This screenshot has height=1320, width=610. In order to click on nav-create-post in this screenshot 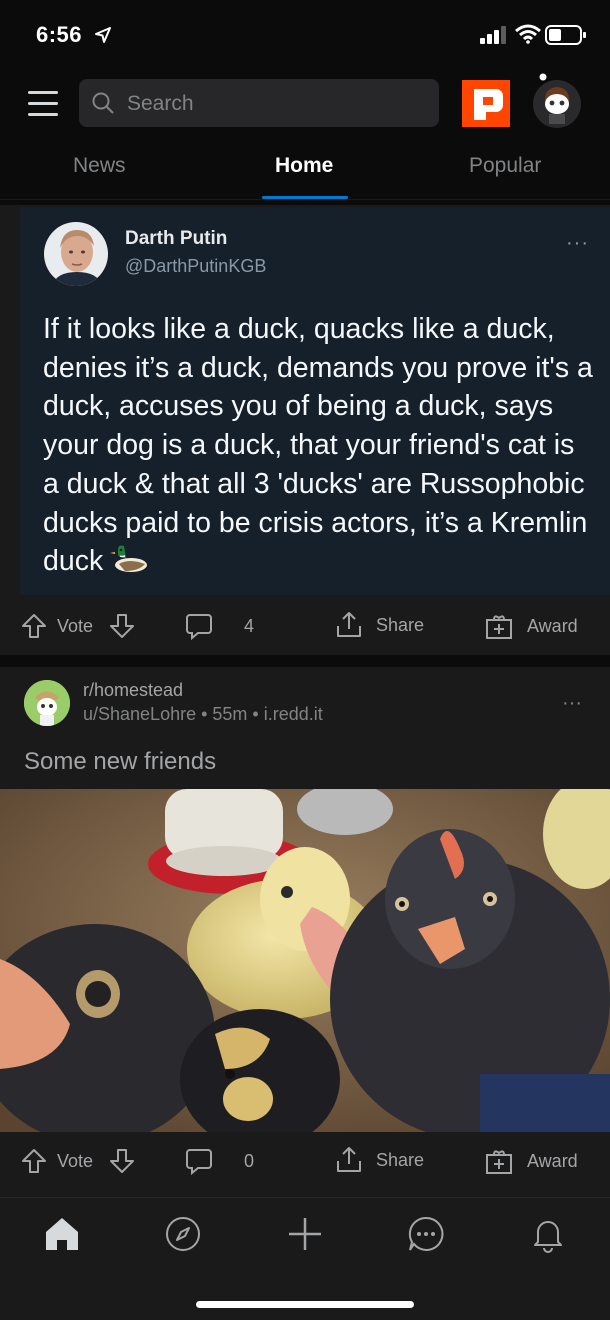, I will do `click(305, 1234)`.